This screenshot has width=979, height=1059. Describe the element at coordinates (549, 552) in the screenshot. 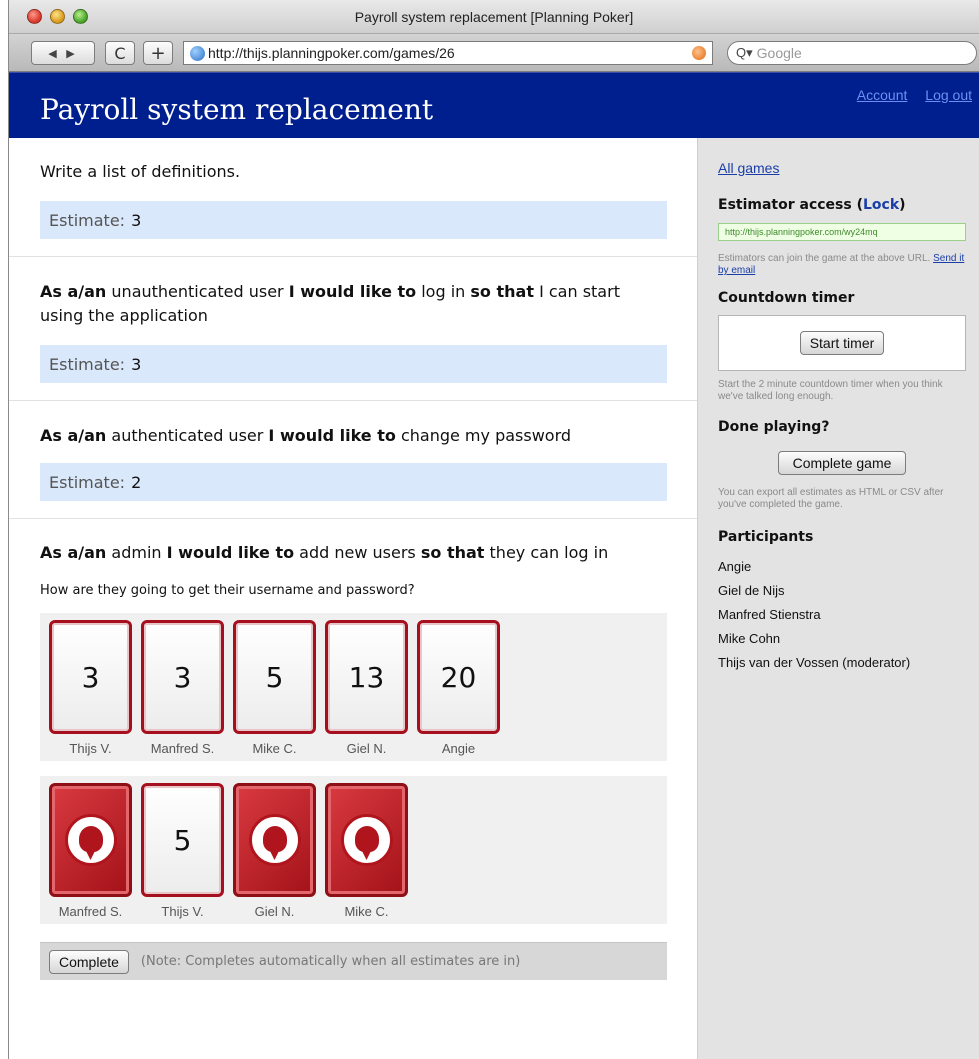

I see `story-benefit: they can log in` at that location.